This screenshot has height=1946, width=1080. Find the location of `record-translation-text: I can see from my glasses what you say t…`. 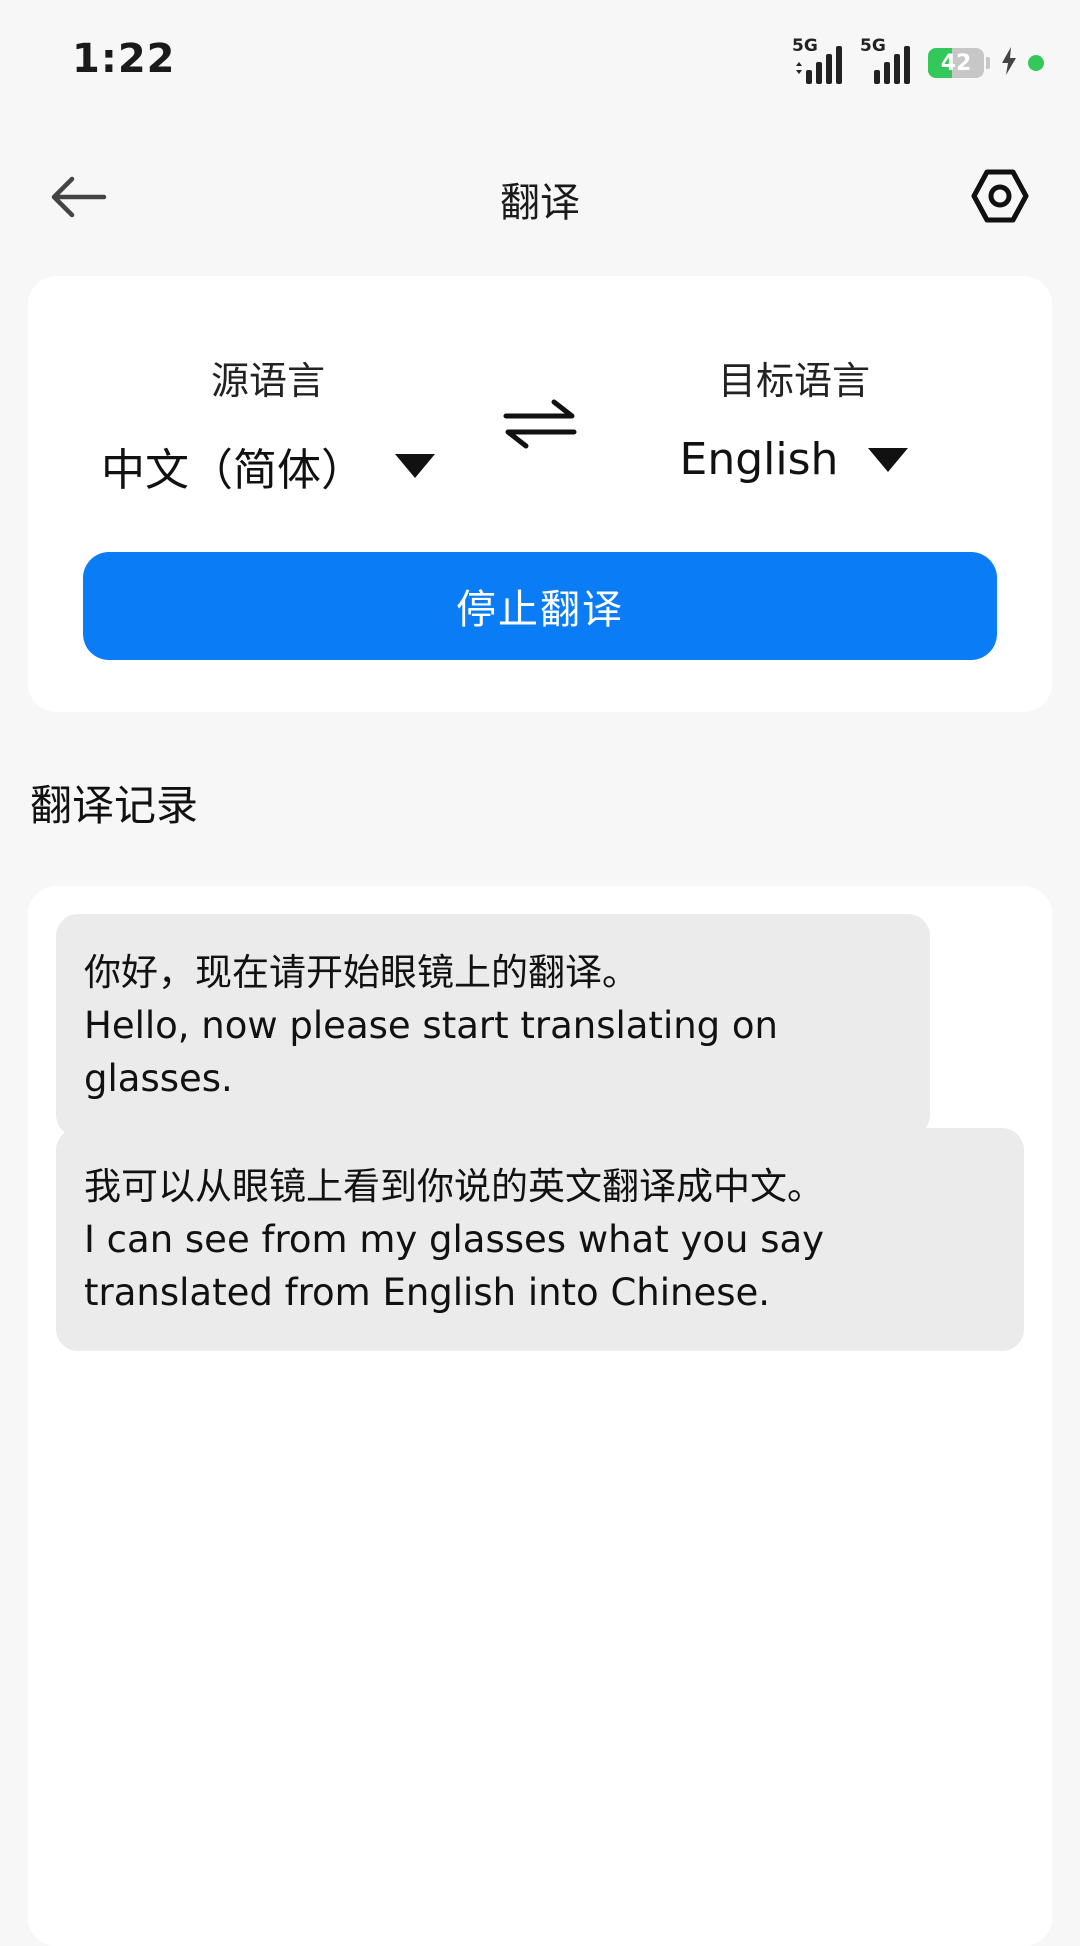

record-translation-text: I can see from my glasses what you say t… is located at coordinates (454, 1266).